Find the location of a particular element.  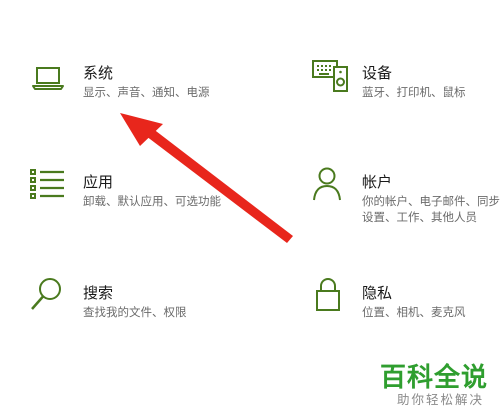

laptop-icon is located at coordinates (48, 78).